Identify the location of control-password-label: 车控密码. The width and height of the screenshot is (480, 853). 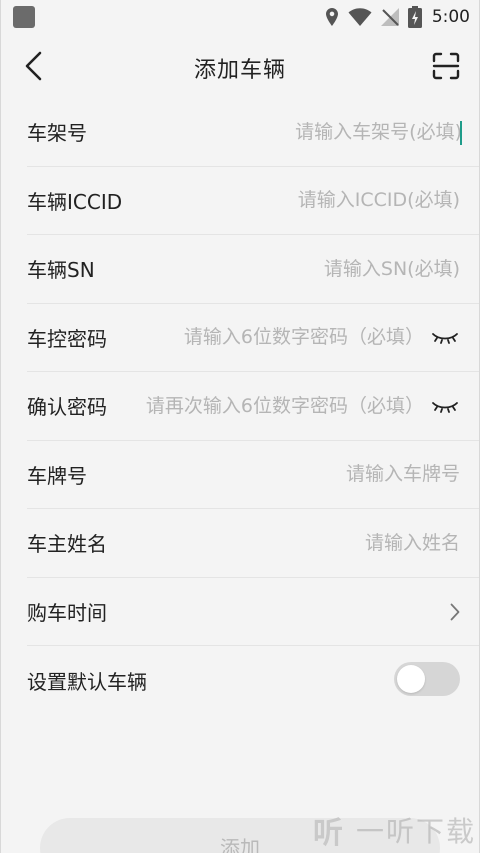
(67, 338).